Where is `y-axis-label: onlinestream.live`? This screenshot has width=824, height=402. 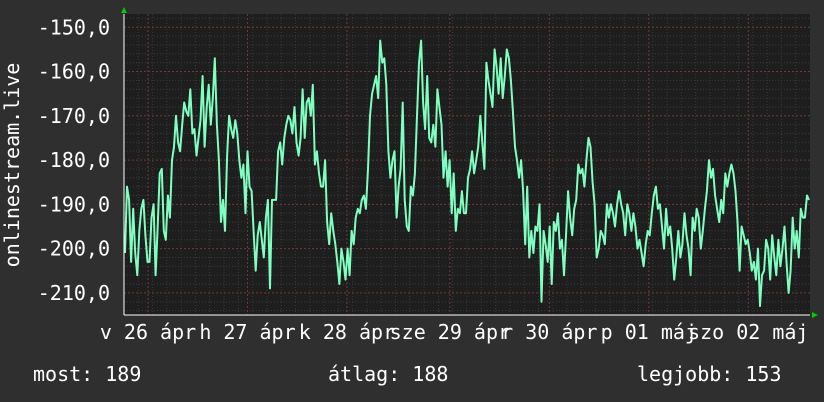 y-axis-label: onlinestream.live is located at coordinates (12, 165).